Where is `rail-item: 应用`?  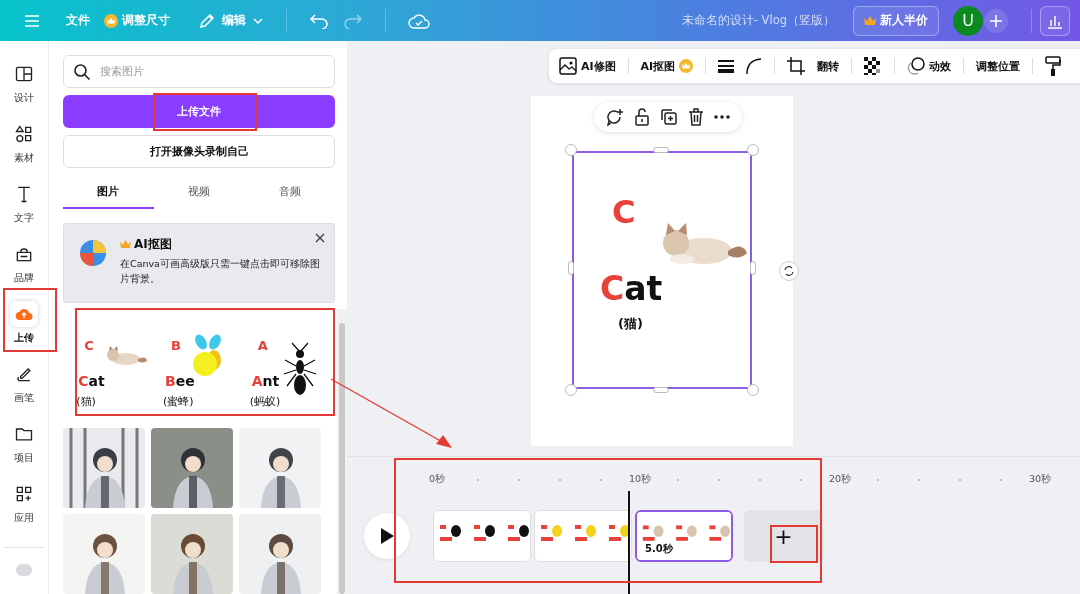 rail-item: 应用 is located at coordinates (24, 511).